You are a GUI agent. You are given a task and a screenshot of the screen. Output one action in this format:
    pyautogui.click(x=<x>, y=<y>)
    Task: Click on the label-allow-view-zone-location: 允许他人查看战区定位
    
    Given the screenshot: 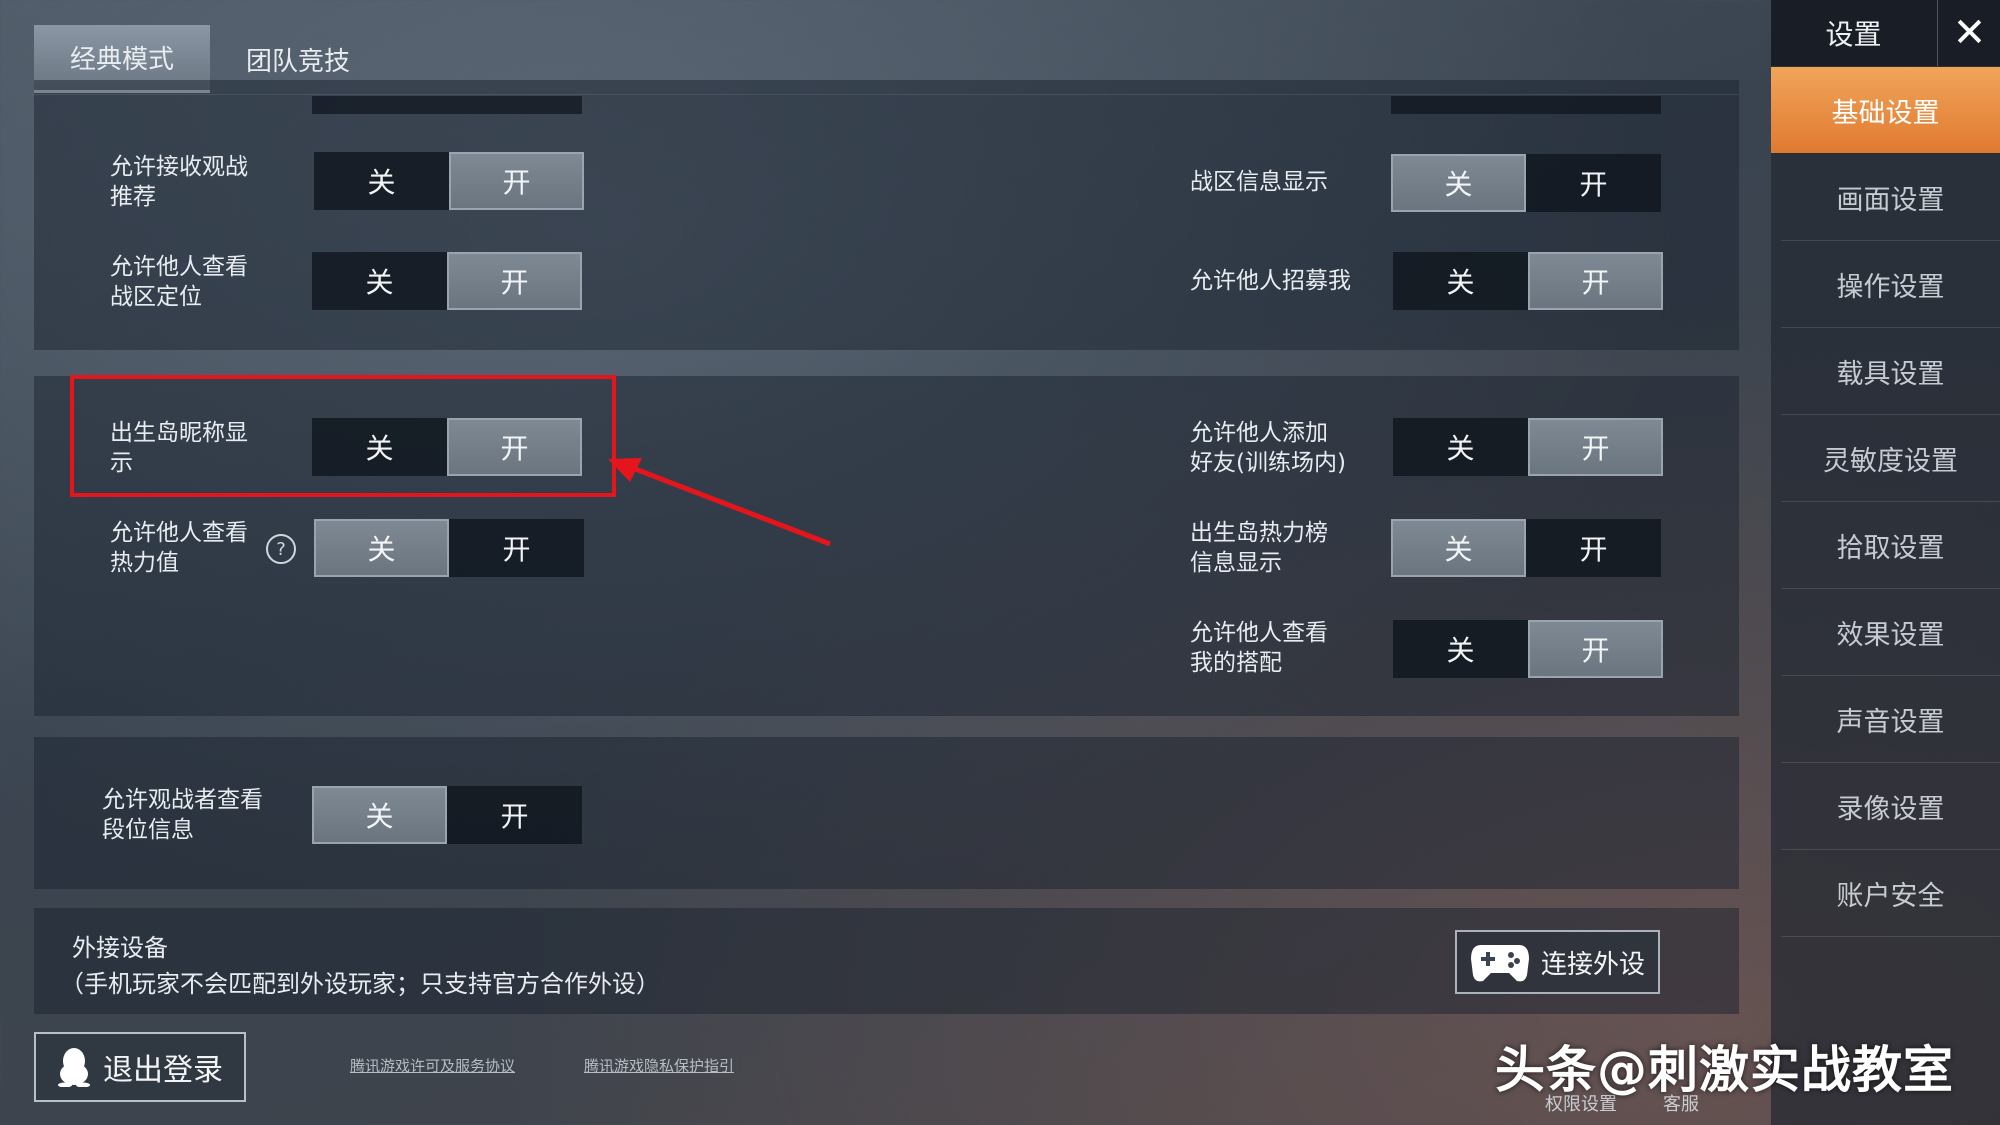 What is the action you would take?
    pyautogui.click(x=179, y=282)
    